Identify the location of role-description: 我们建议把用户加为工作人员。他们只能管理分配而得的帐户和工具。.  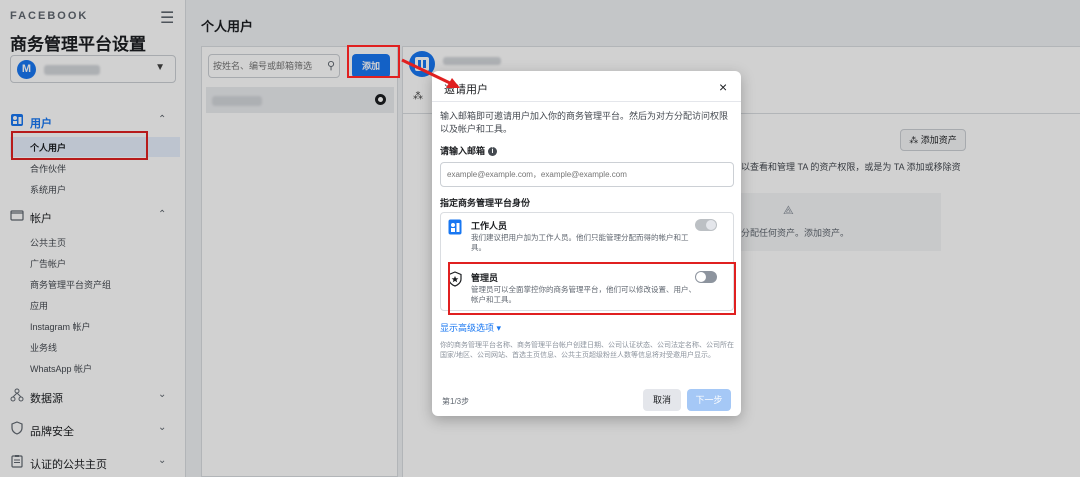
(580, 242).